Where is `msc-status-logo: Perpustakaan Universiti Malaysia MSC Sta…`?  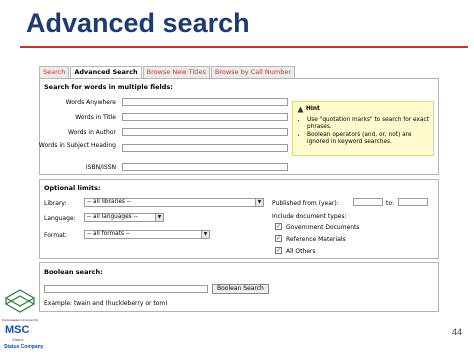
msc-status-logo: Perpustakaan Universiti Malaysia MSC Sta… is located at coordinates (22, 320).